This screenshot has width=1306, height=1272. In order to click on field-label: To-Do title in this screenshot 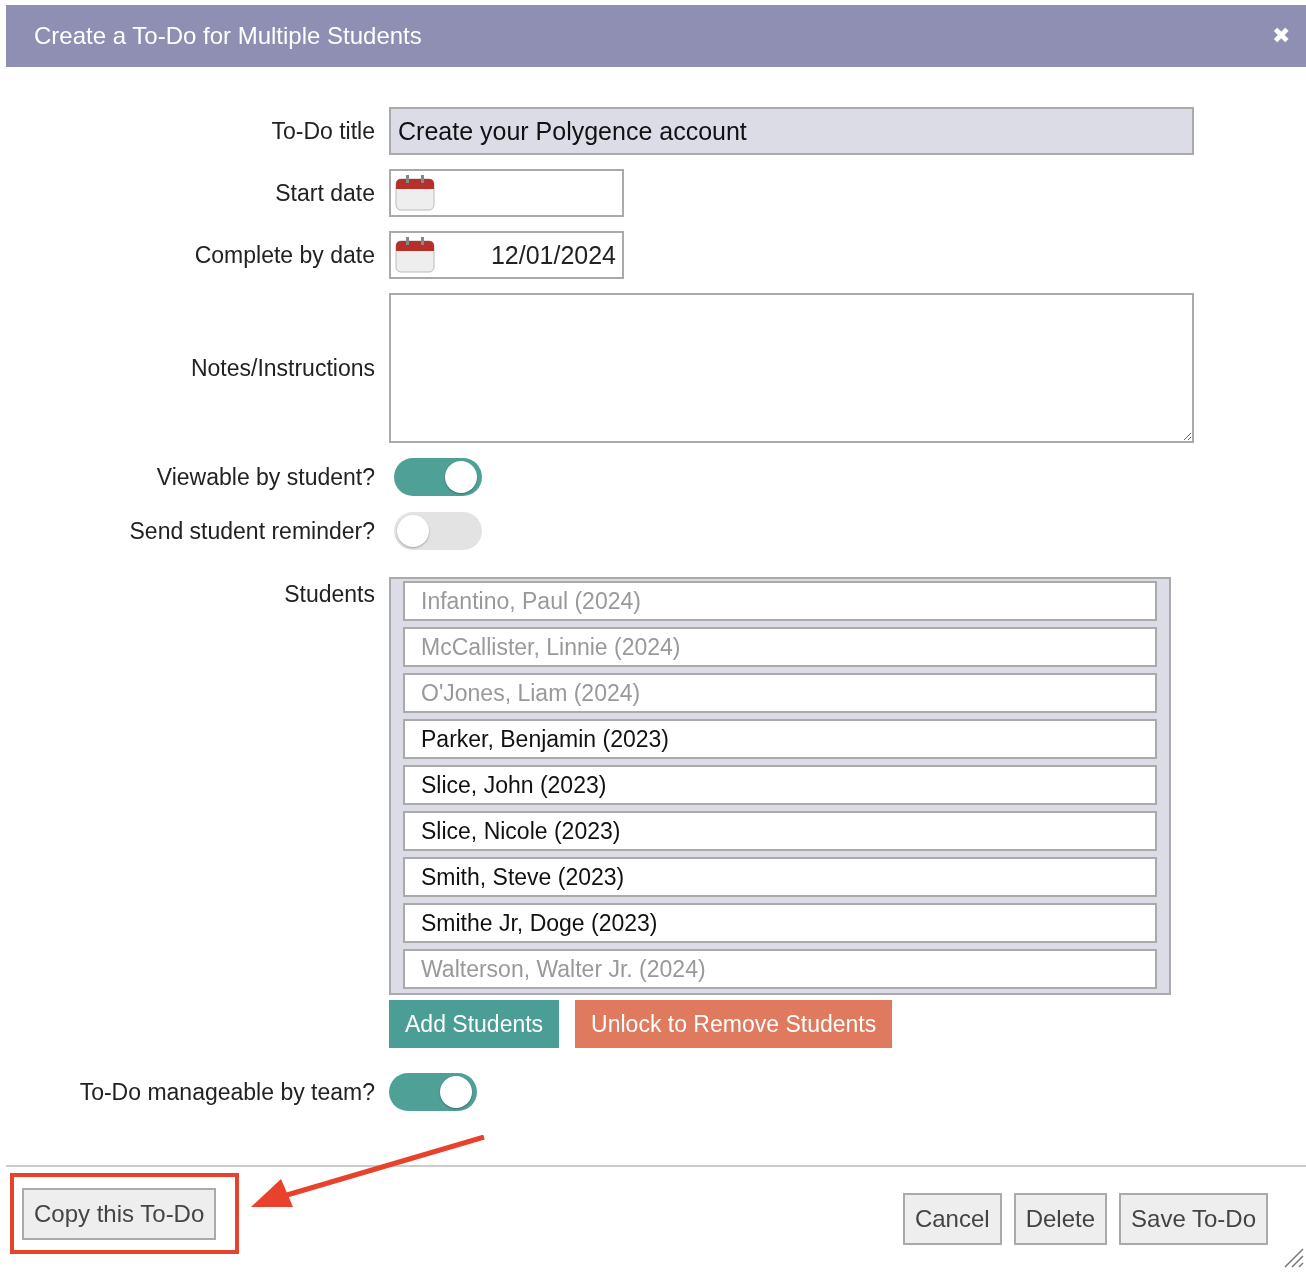, I will do `click(322, 131)`.